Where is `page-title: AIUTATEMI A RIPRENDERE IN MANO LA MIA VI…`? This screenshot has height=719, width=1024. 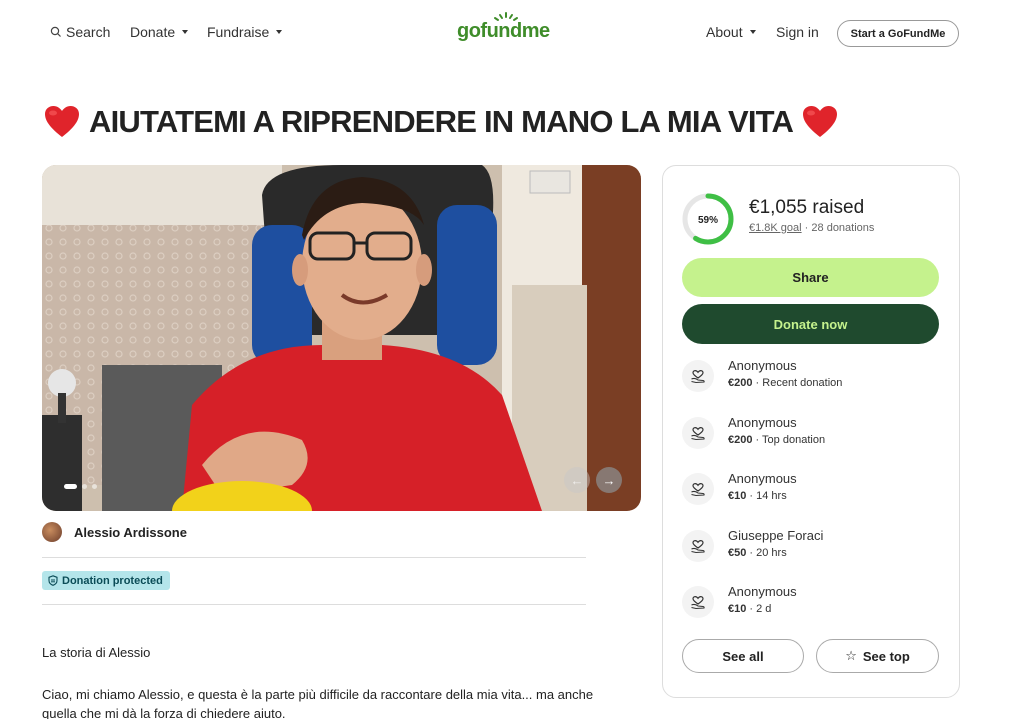 page-title: AIUTATEMI A RIPRENDERE IN MANO LA MIA VI… is located at coordinates (441, 122).